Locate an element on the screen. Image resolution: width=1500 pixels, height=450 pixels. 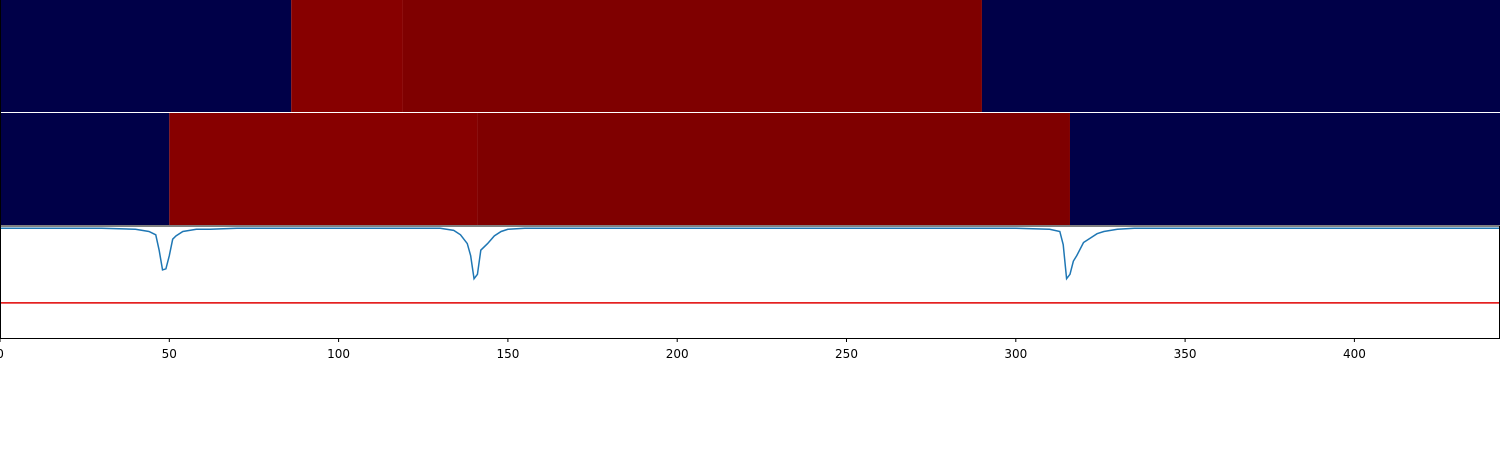
x-tick-label: 300 is located at coordinates (1015, 354).